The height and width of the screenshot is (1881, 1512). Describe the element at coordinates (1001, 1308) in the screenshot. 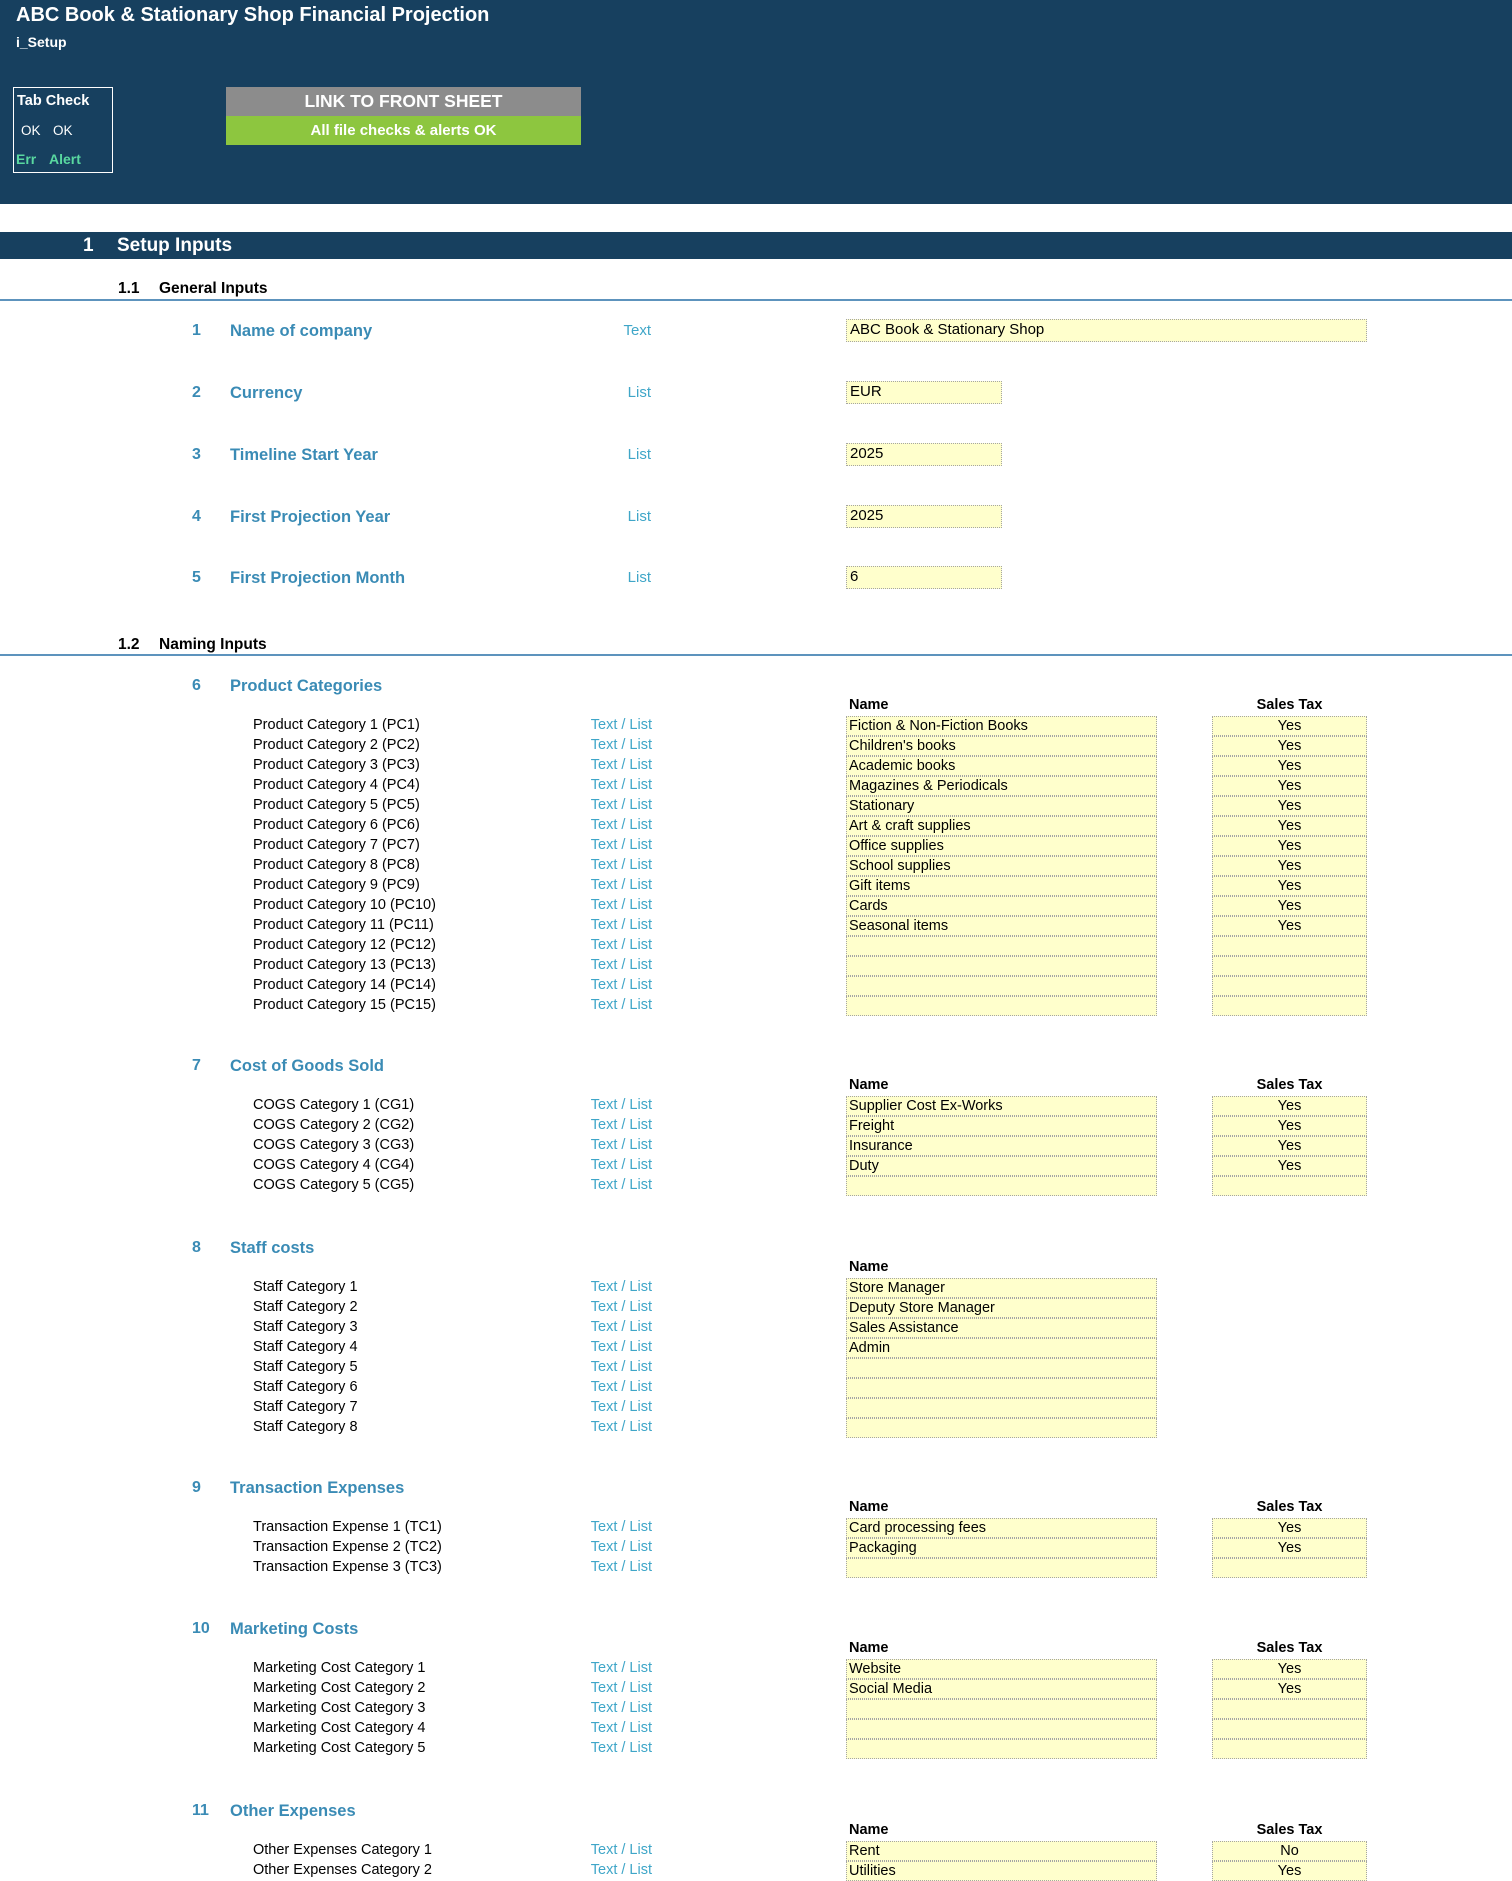

I see `name-input: Deputy Store Manager` at that location.